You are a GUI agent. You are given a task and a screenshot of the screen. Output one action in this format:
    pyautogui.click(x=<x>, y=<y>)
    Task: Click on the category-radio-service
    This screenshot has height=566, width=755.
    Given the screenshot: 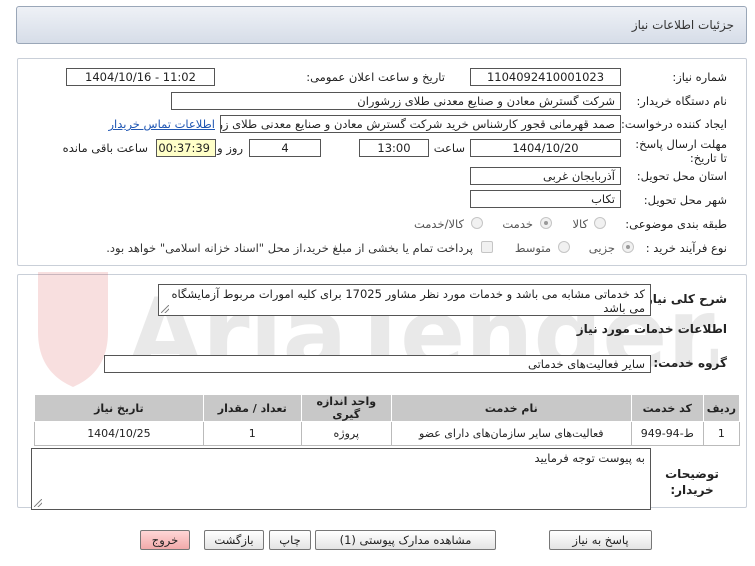 What is the action you would take?
    pyautogui.click(x=546, y=223)
    